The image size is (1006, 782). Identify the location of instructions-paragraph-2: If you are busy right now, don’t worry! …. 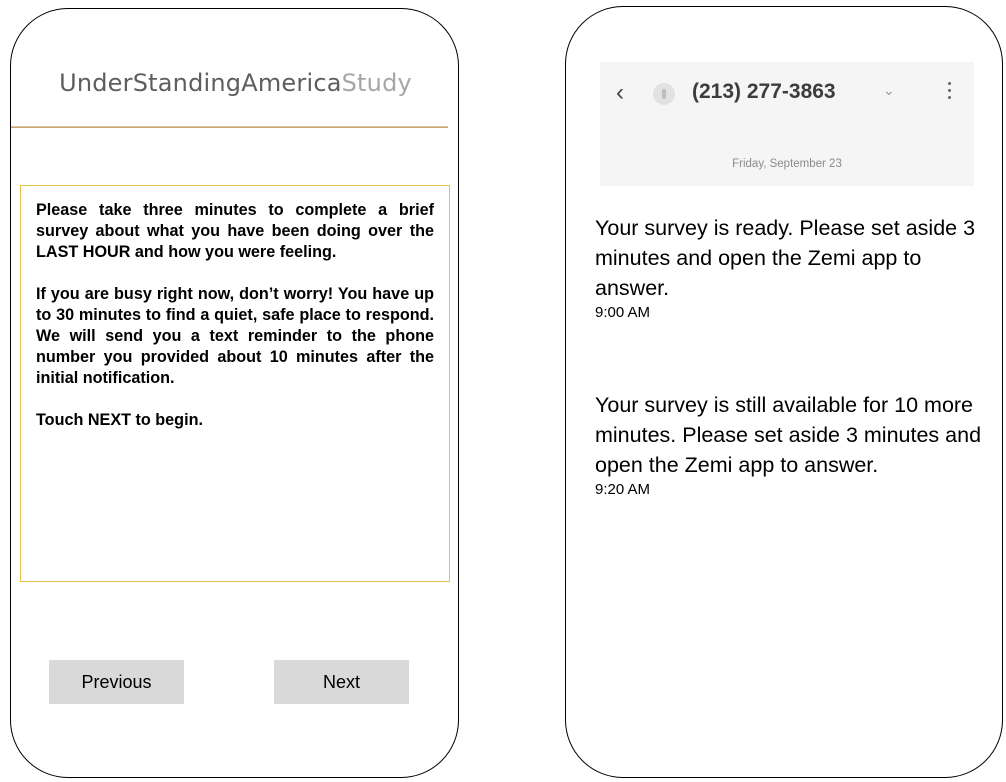
(235, 336).